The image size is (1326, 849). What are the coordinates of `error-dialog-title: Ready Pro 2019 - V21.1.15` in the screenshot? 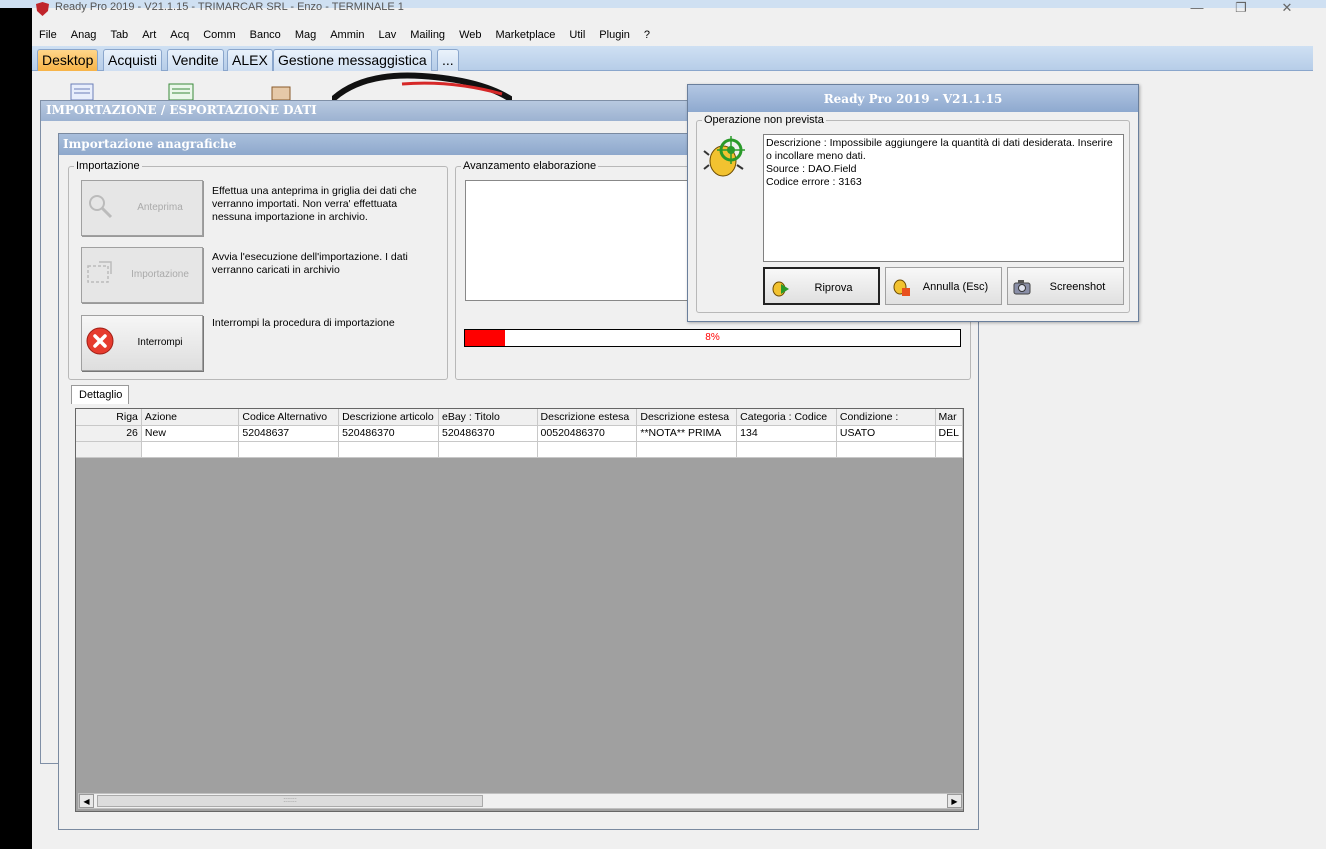 It's located at (913, 98).